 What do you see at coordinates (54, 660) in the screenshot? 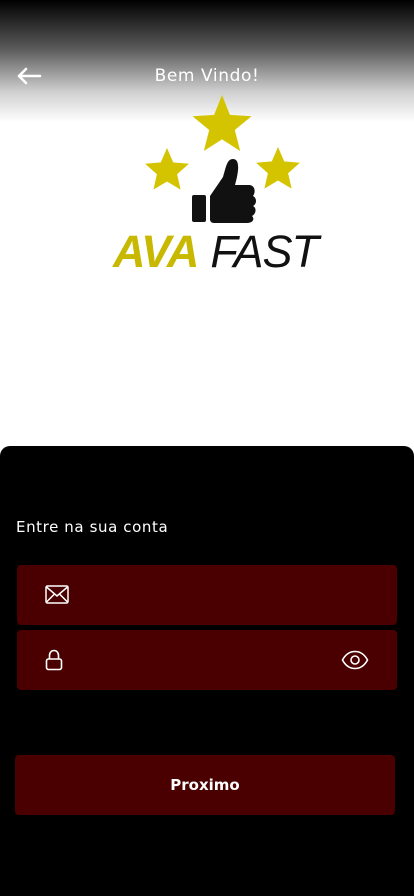
I see `lock-icon` at bounding box center [54, 660].